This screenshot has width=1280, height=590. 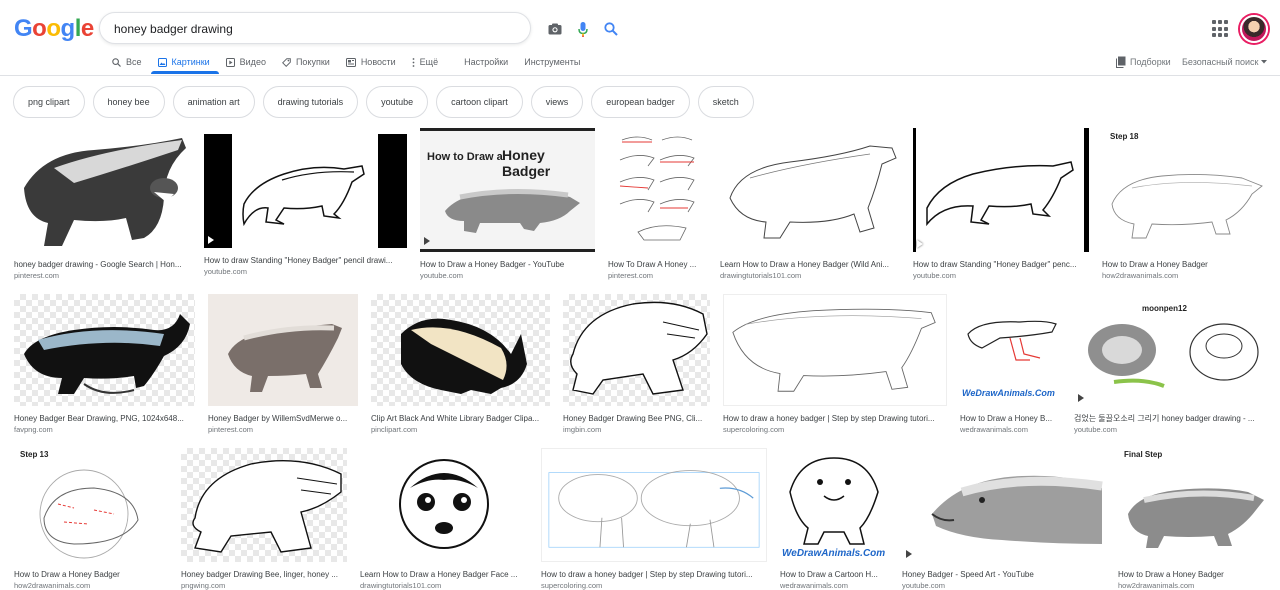 What do you see at coordinates (231, 429) in the screenshot?
I see `result-source: pinterest.com` at bounding box center [231, 429].